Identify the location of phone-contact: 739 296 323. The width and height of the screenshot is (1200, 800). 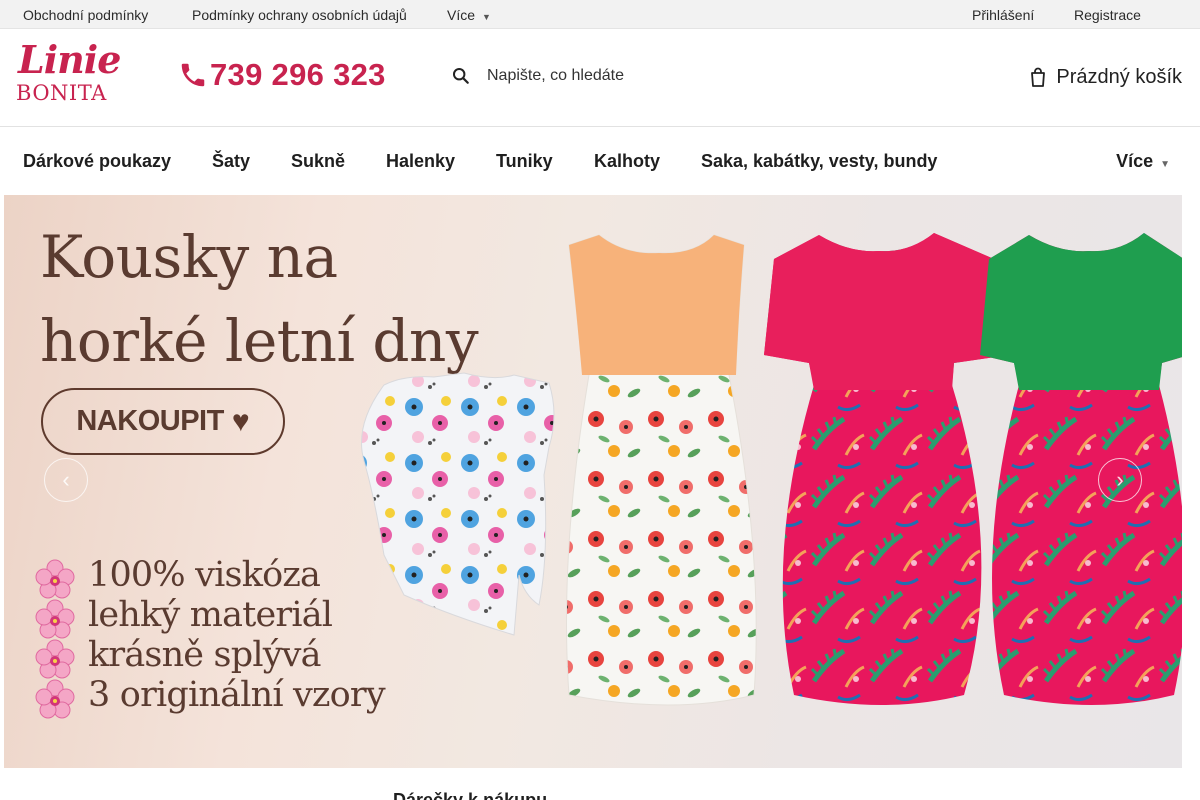
(282, 75).